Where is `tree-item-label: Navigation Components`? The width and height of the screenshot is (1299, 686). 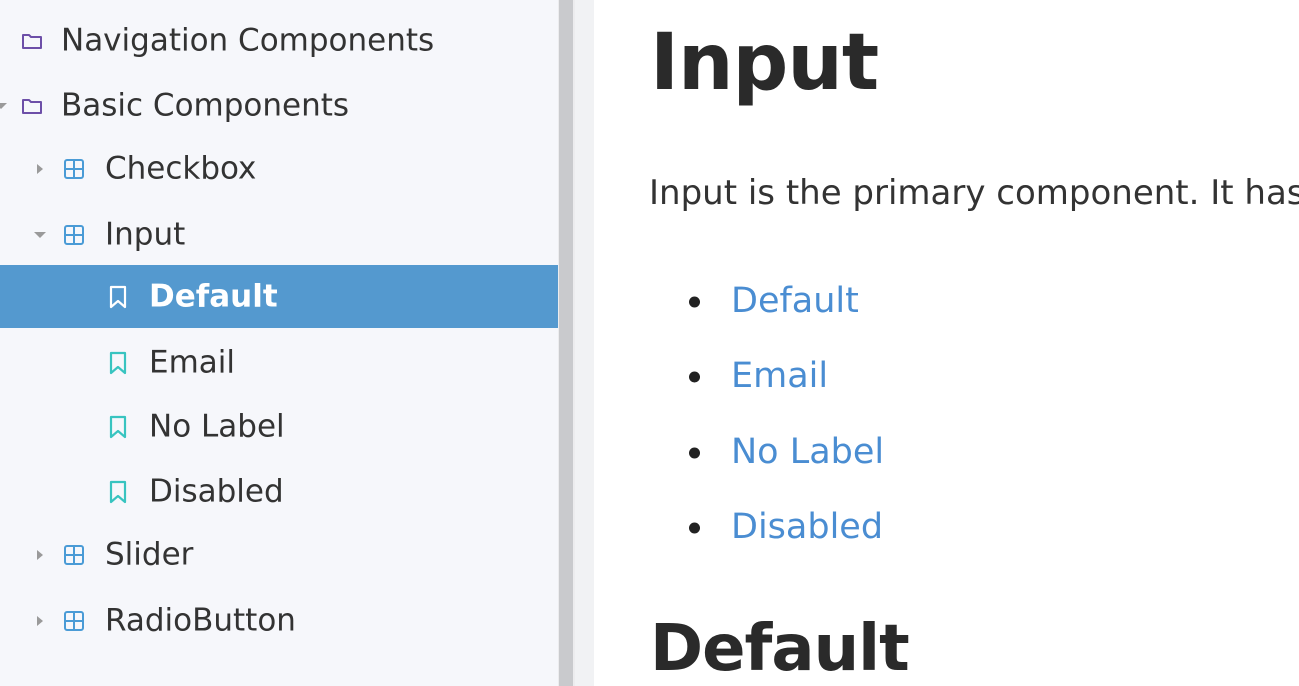 tree-item-label: Navigation Components is located at coordinates (248, 39).